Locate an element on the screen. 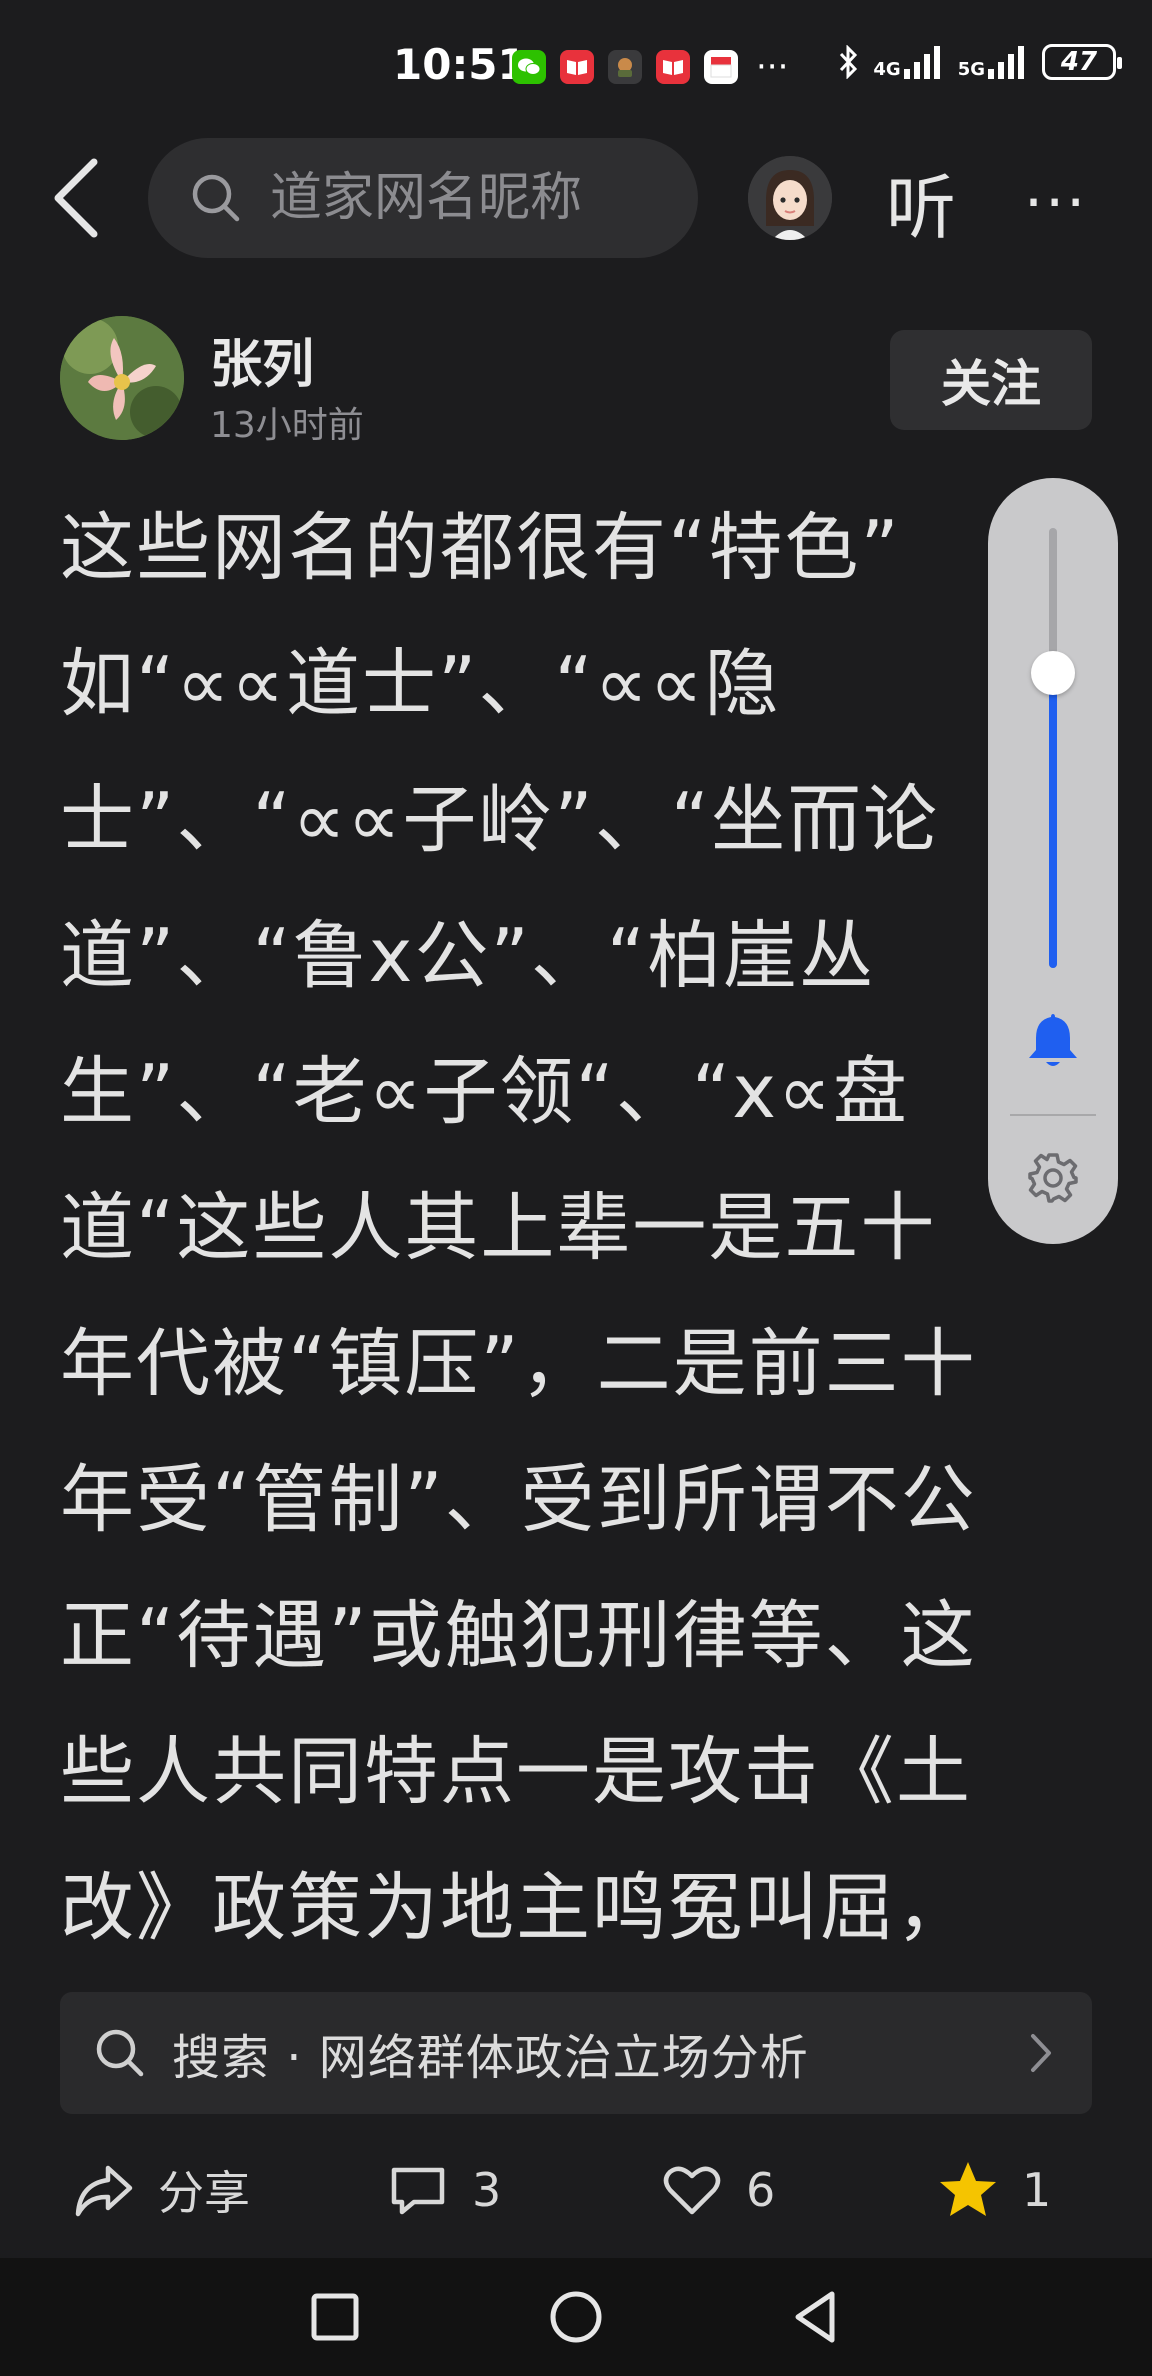  article-line: 如“∝∝道士”、“∝∝隐 is located at coordinates (420, 684).